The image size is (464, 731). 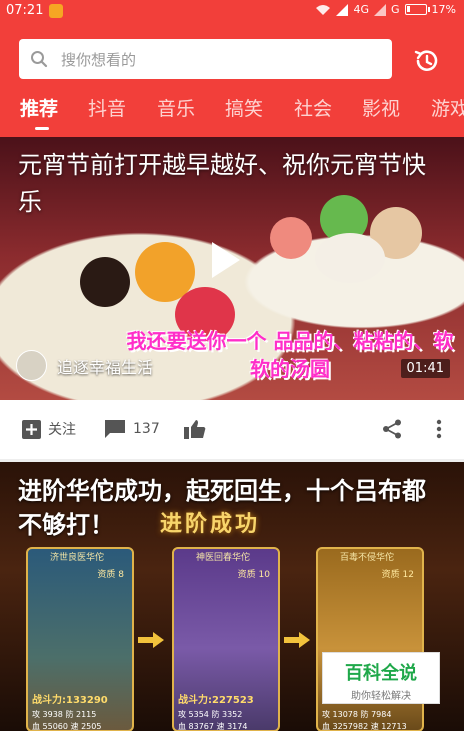 I want to click on watermark-badge: 百科全说 助你轻松解决, so click(x=381, y=678).